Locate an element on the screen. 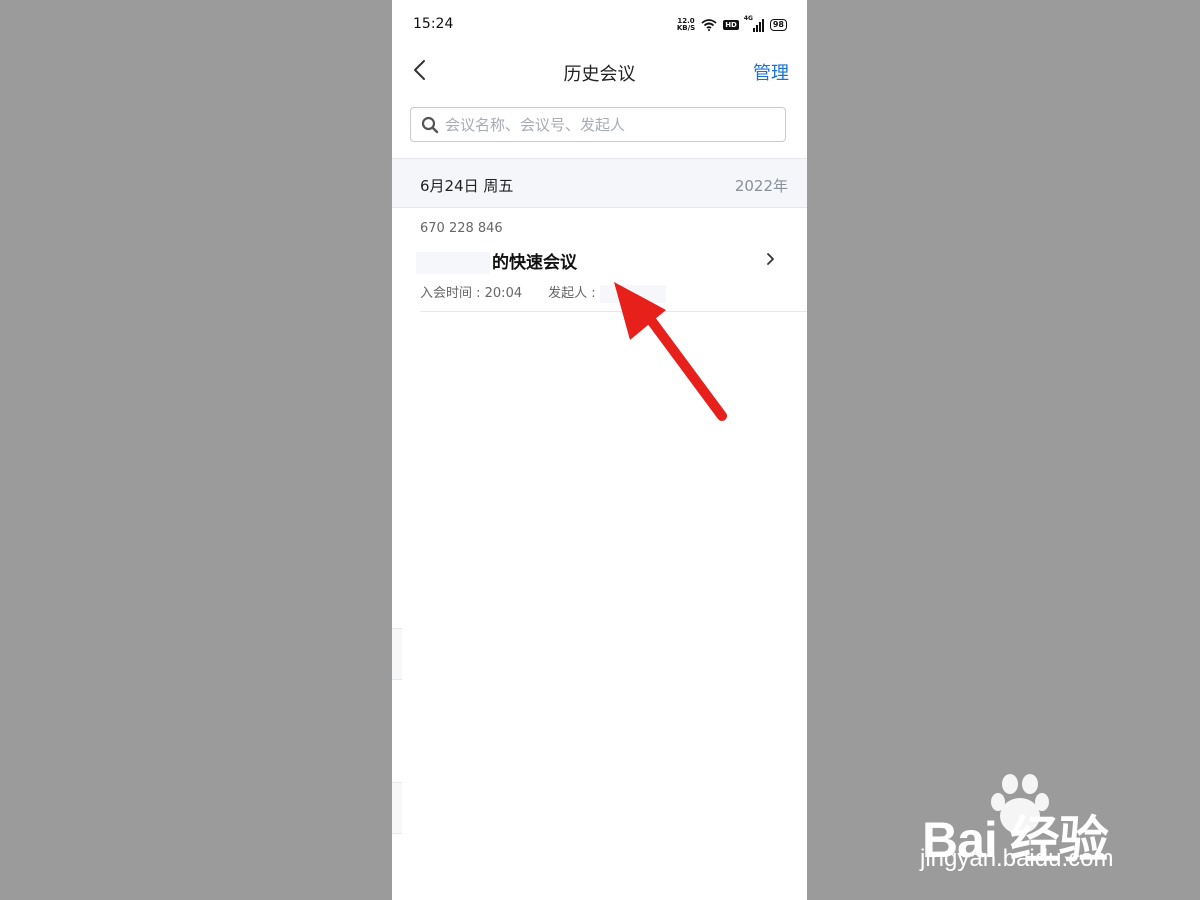 The image size is (1200, 900). search-box is located at coordinates (598, 124).